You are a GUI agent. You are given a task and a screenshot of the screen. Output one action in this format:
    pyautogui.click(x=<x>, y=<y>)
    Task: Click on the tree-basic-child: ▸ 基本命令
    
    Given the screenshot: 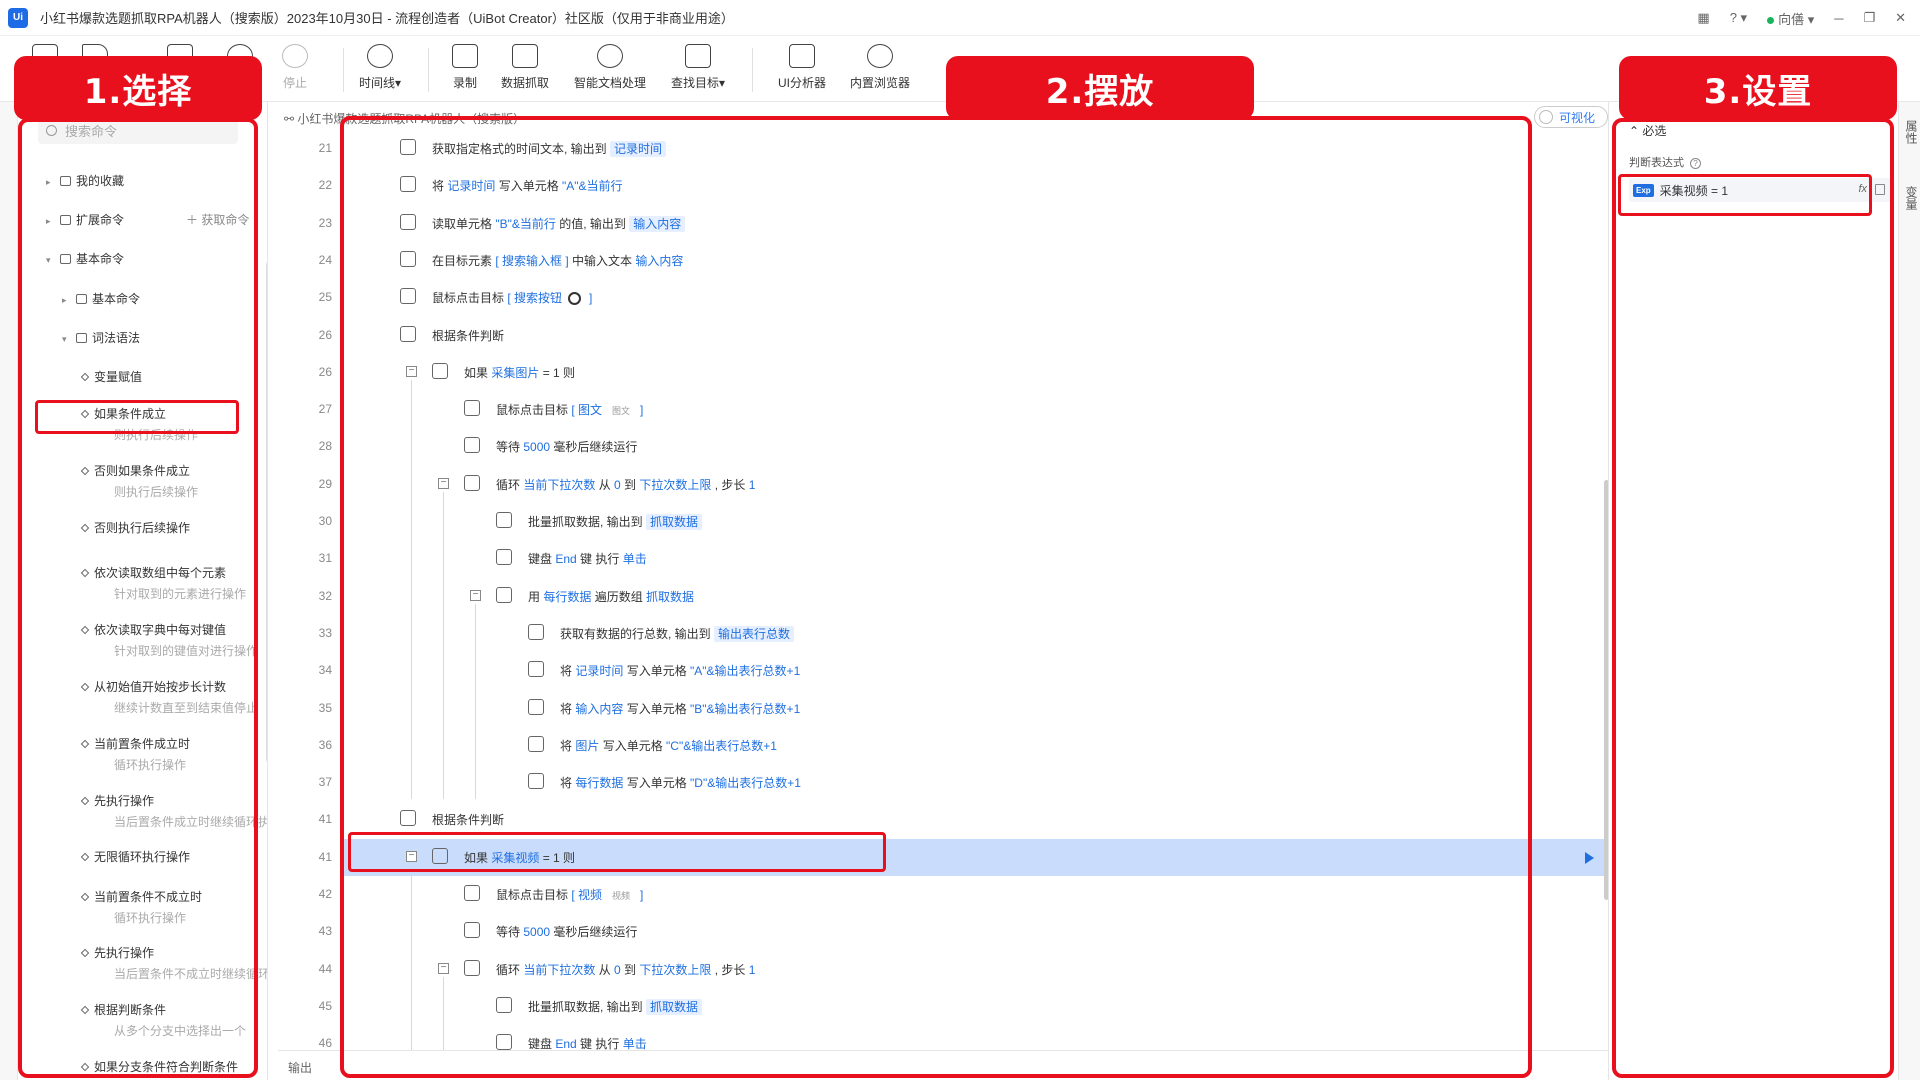 What is the action you would take?
    pyautogui.click(x=101, y=298)
    